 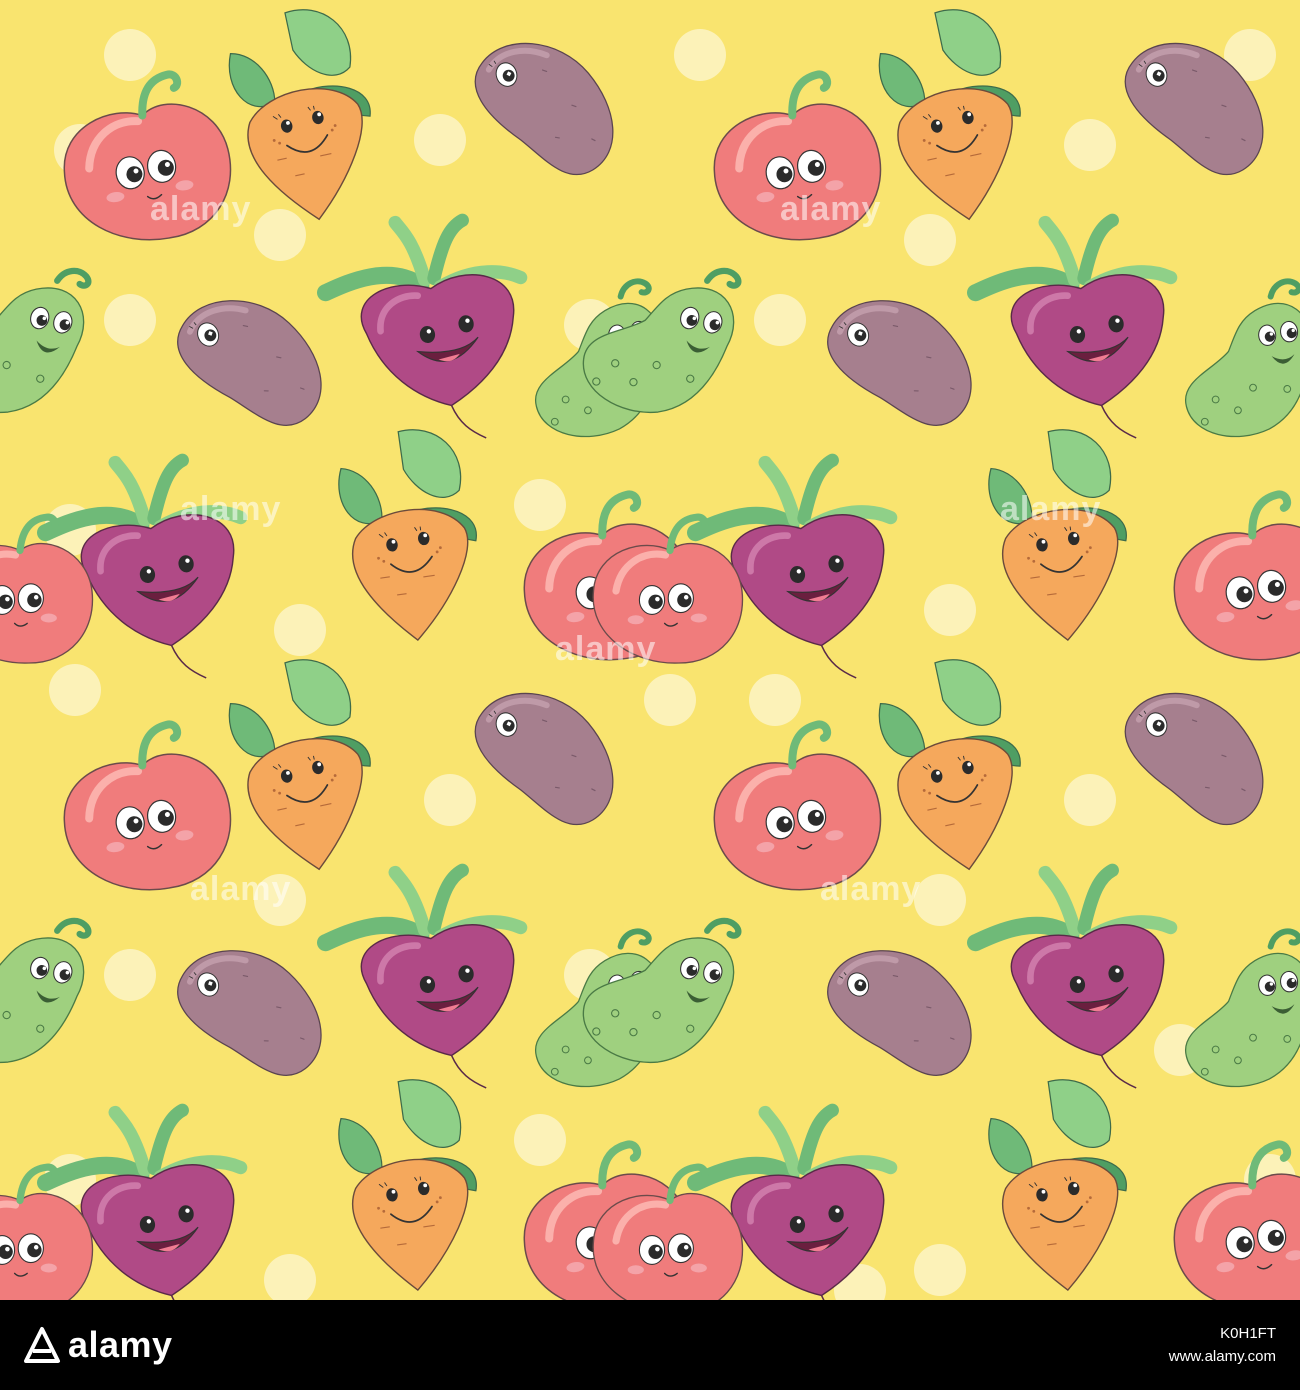 I want to click on alamy-logo: alamy, so click(x=97, y=1345).